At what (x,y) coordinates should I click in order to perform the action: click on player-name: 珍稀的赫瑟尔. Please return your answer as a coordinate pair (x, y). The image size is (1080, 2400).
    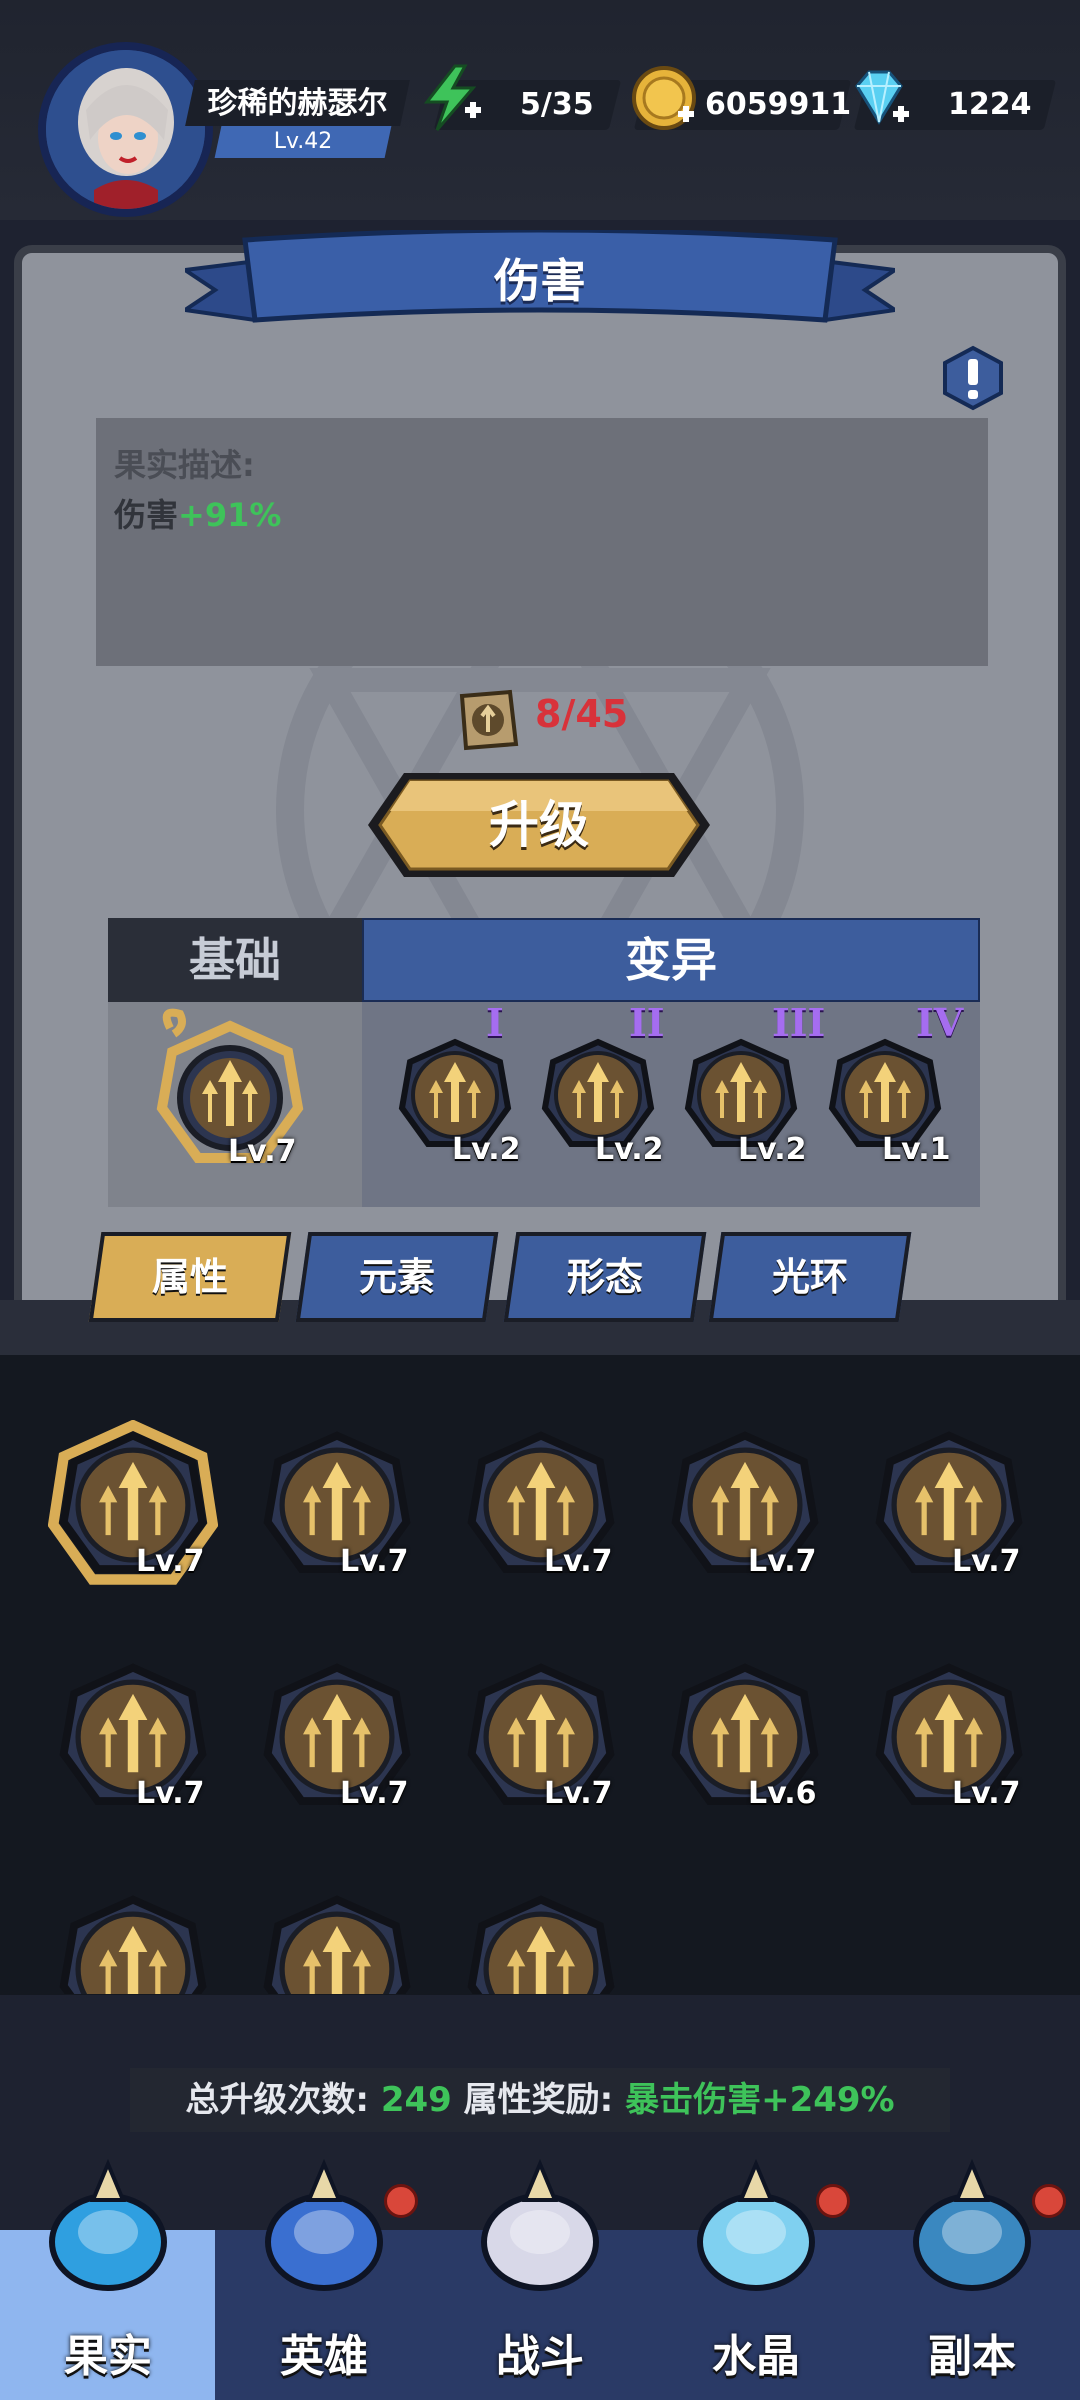
    Looking at the image, I should click on (297, 103).